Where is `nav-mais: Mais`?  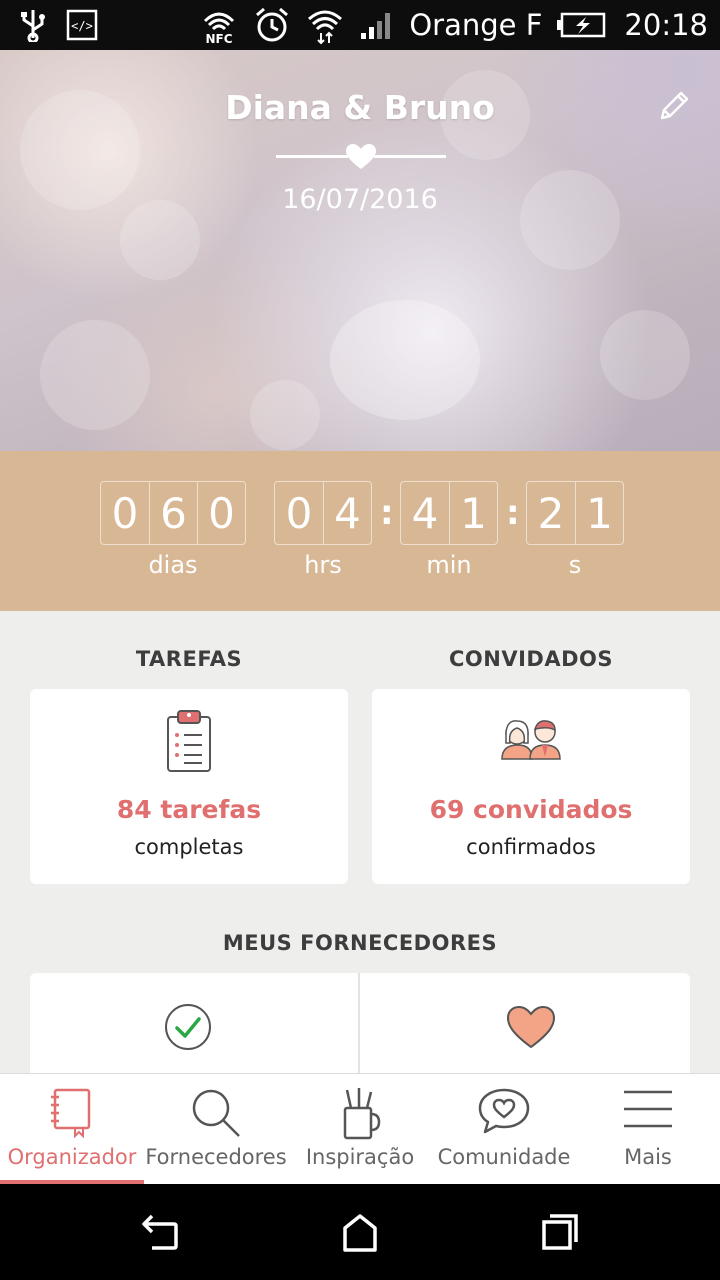 nav-mais: Mais is located at coordinates (648, 1129).